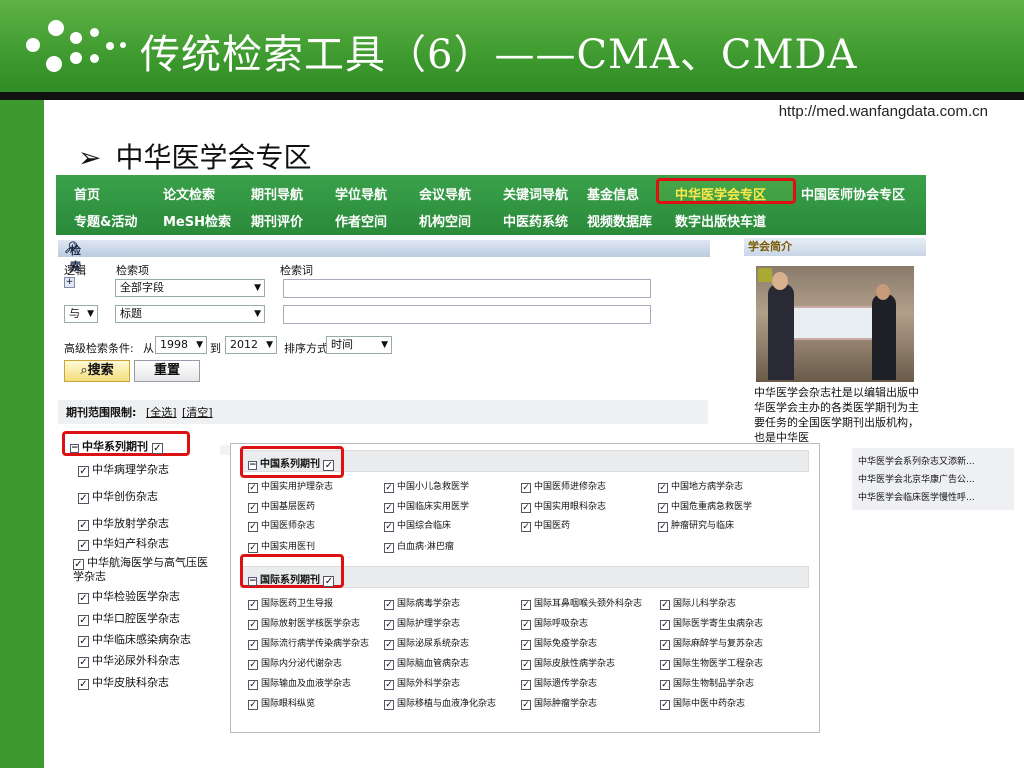 This screenshot has height=768, width=1024. Describe the element at coordinates (419, 546) in the screenshot. I see `list-item: ✓ 白血病·淋巴瘤` at that location.